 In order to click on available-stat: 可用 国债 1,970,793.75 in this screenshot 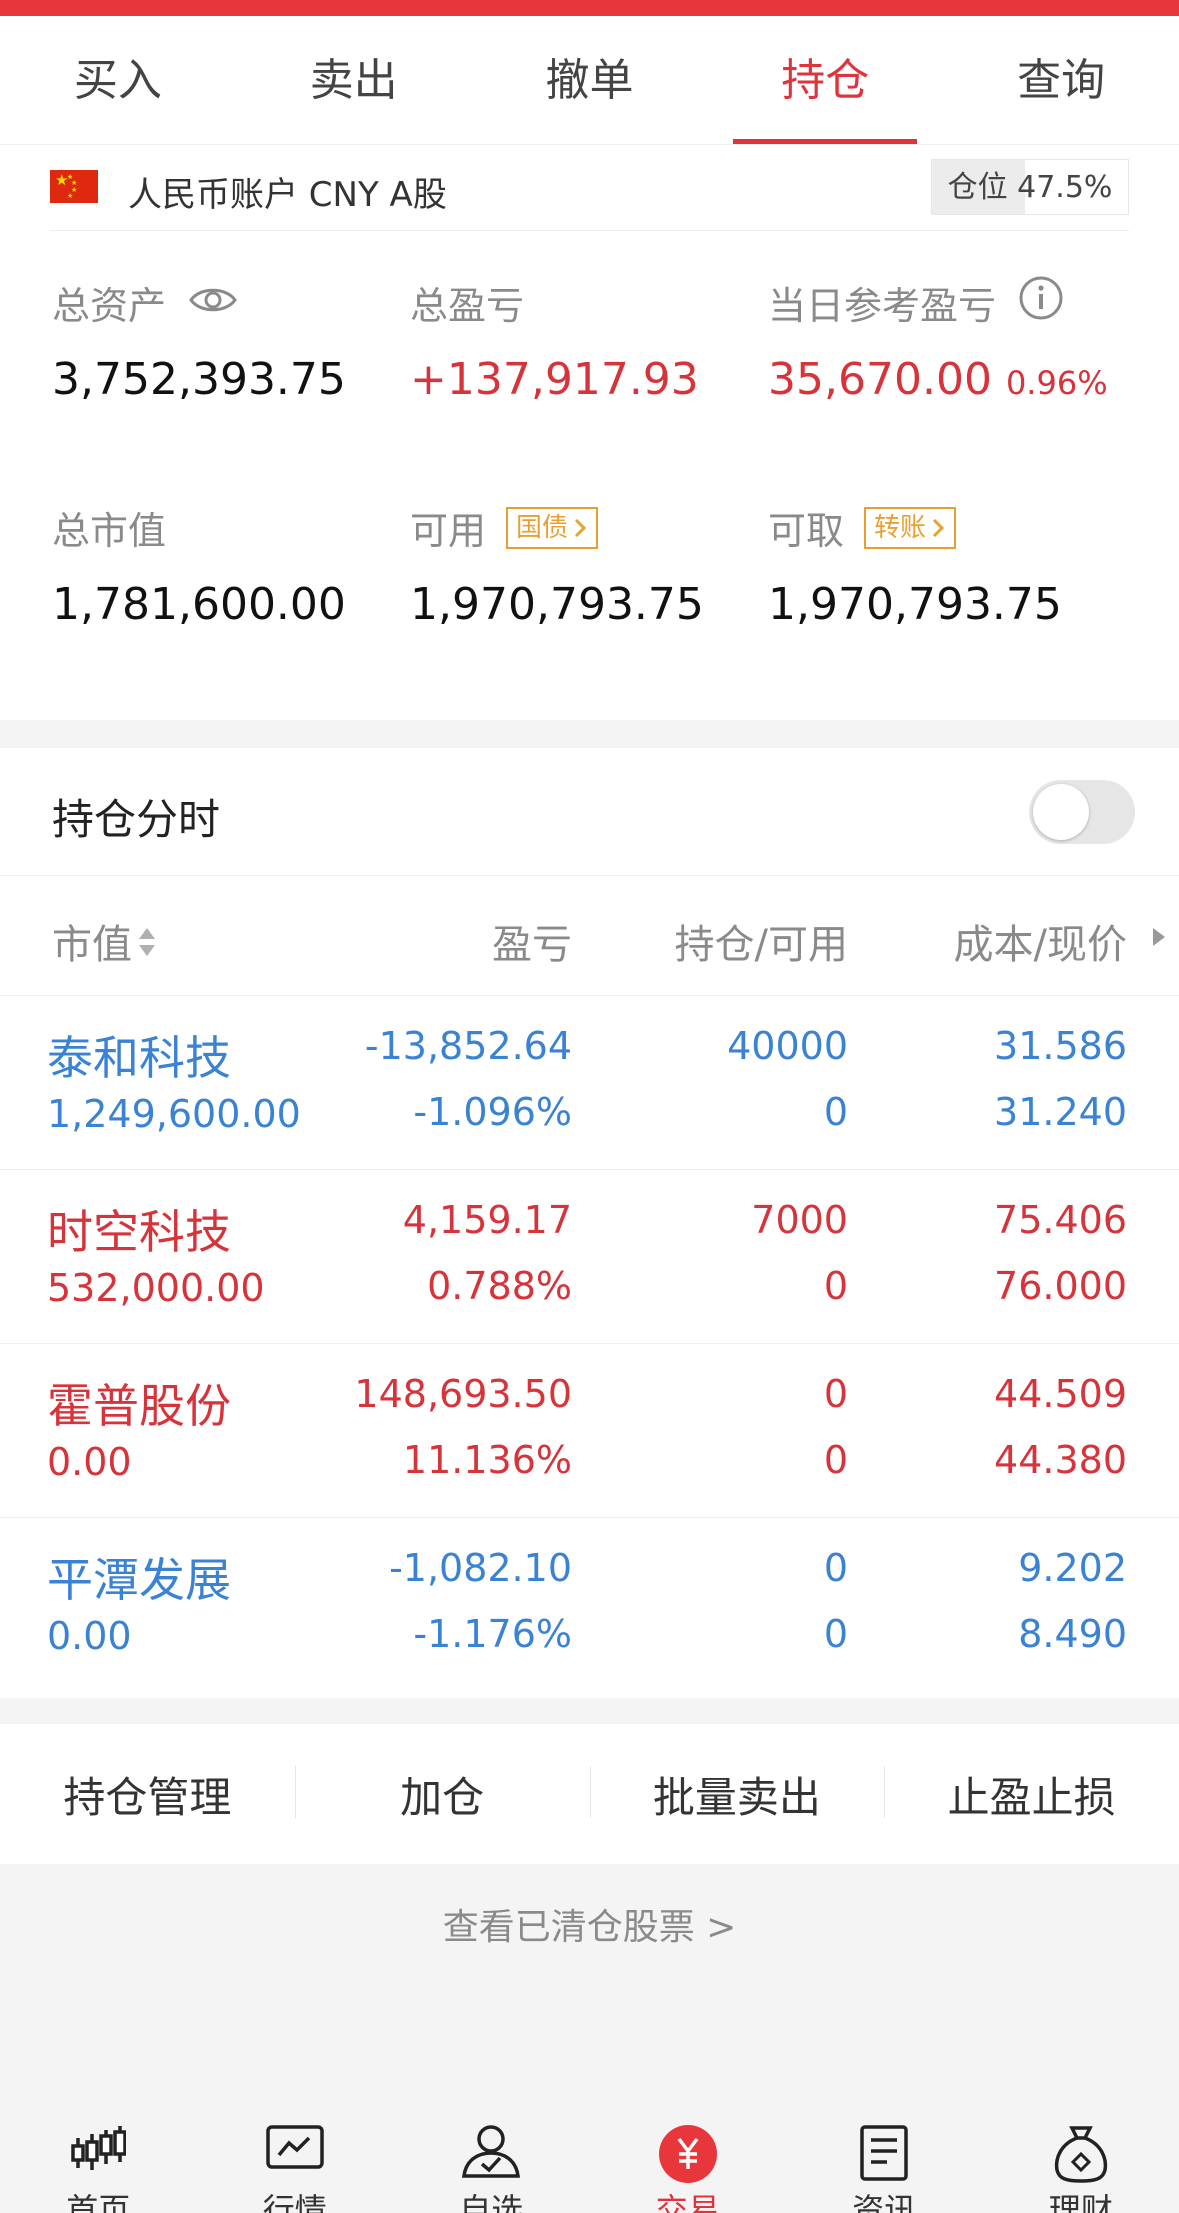, I will do `click(557, 565)`.